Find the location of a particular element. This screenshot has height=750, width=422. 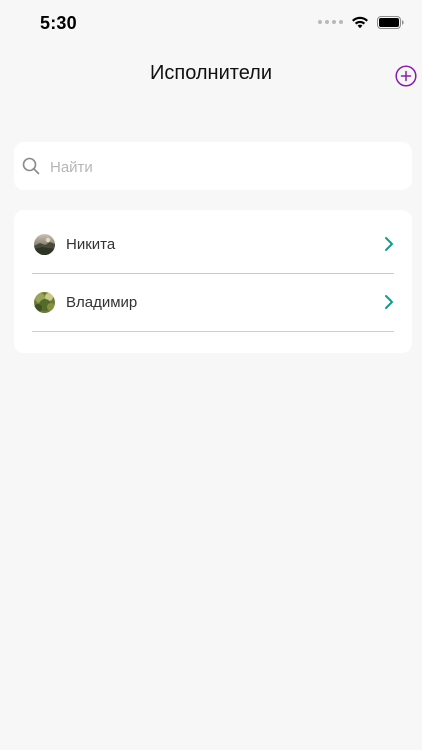

plus-circle-icon is located at coordinates (406, 76).